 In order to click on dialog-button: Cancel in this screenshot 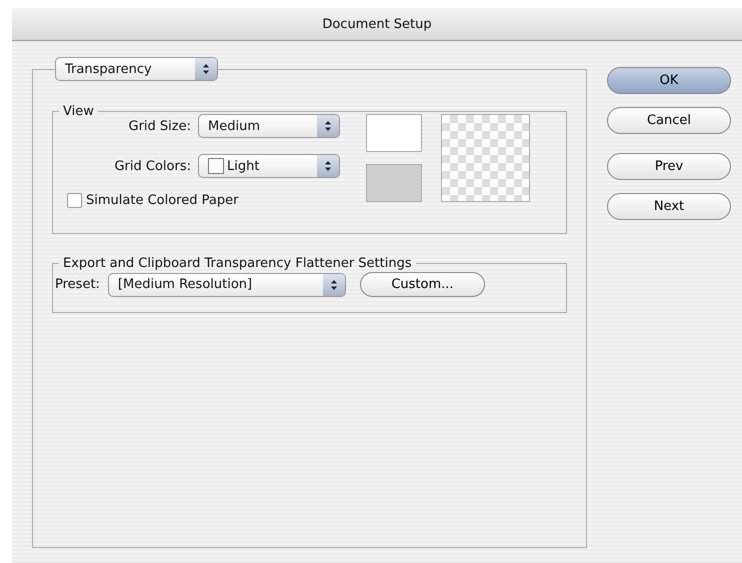, I will do `click(669, 120)`.